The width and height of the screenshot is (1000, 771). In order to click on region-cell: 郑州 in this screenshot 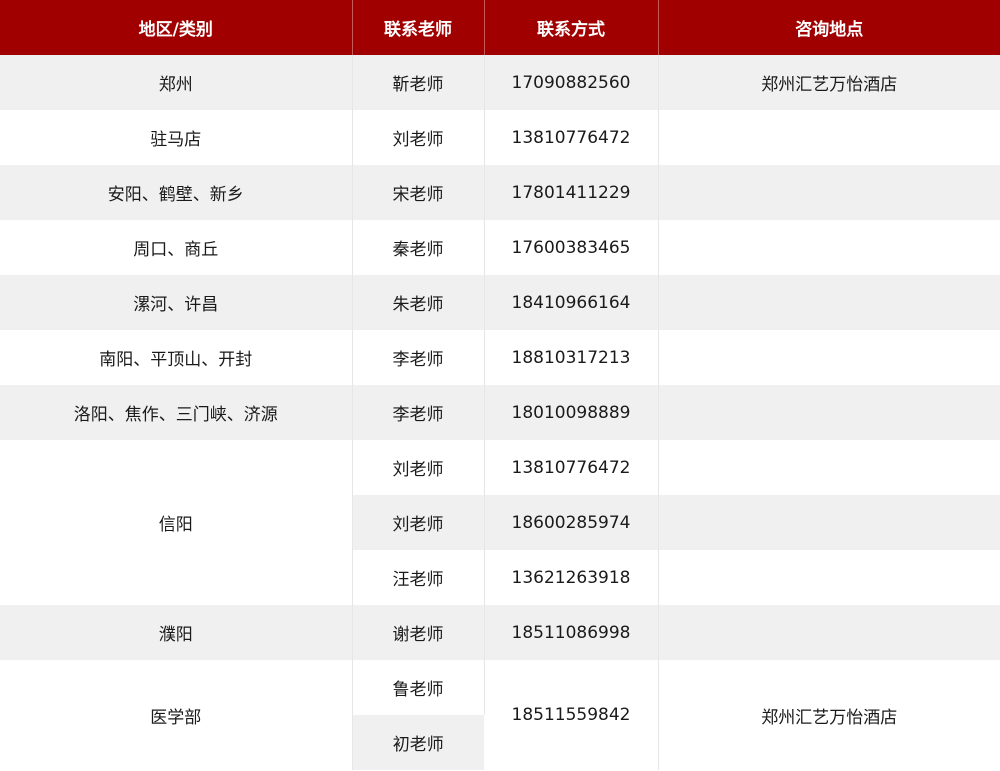, I will do `click(176, 82)`.